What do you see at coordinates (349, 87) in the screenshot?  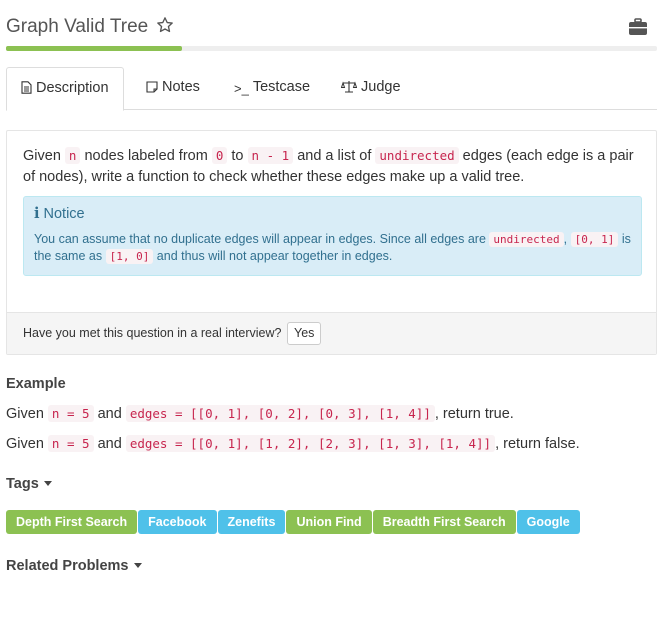 I see `scale-icon` at bounding box center [349, 87].